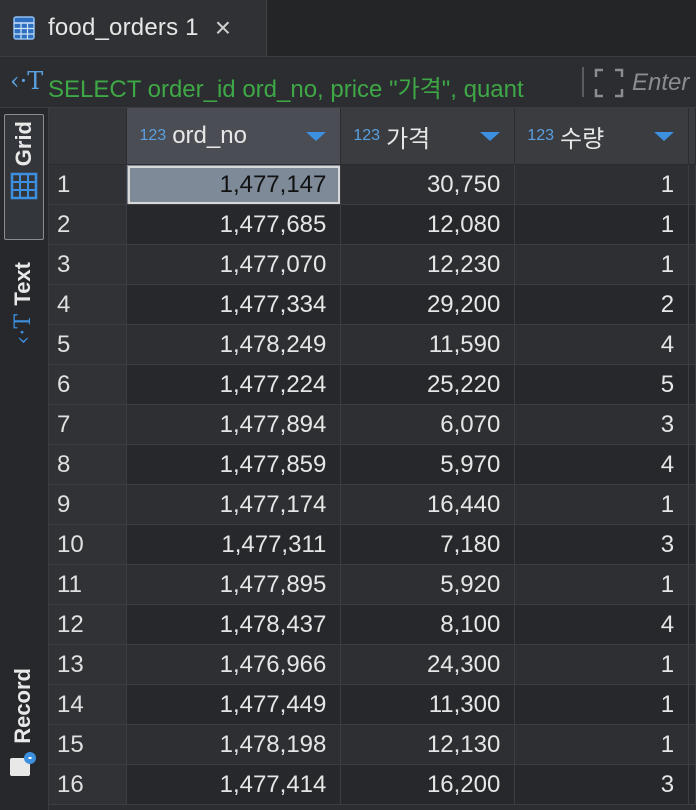 This screenshot has width=696, height=810. Describe the element at coordinates (602, 384) in the screenshot. I see `cell-quantity: 5` at that location.